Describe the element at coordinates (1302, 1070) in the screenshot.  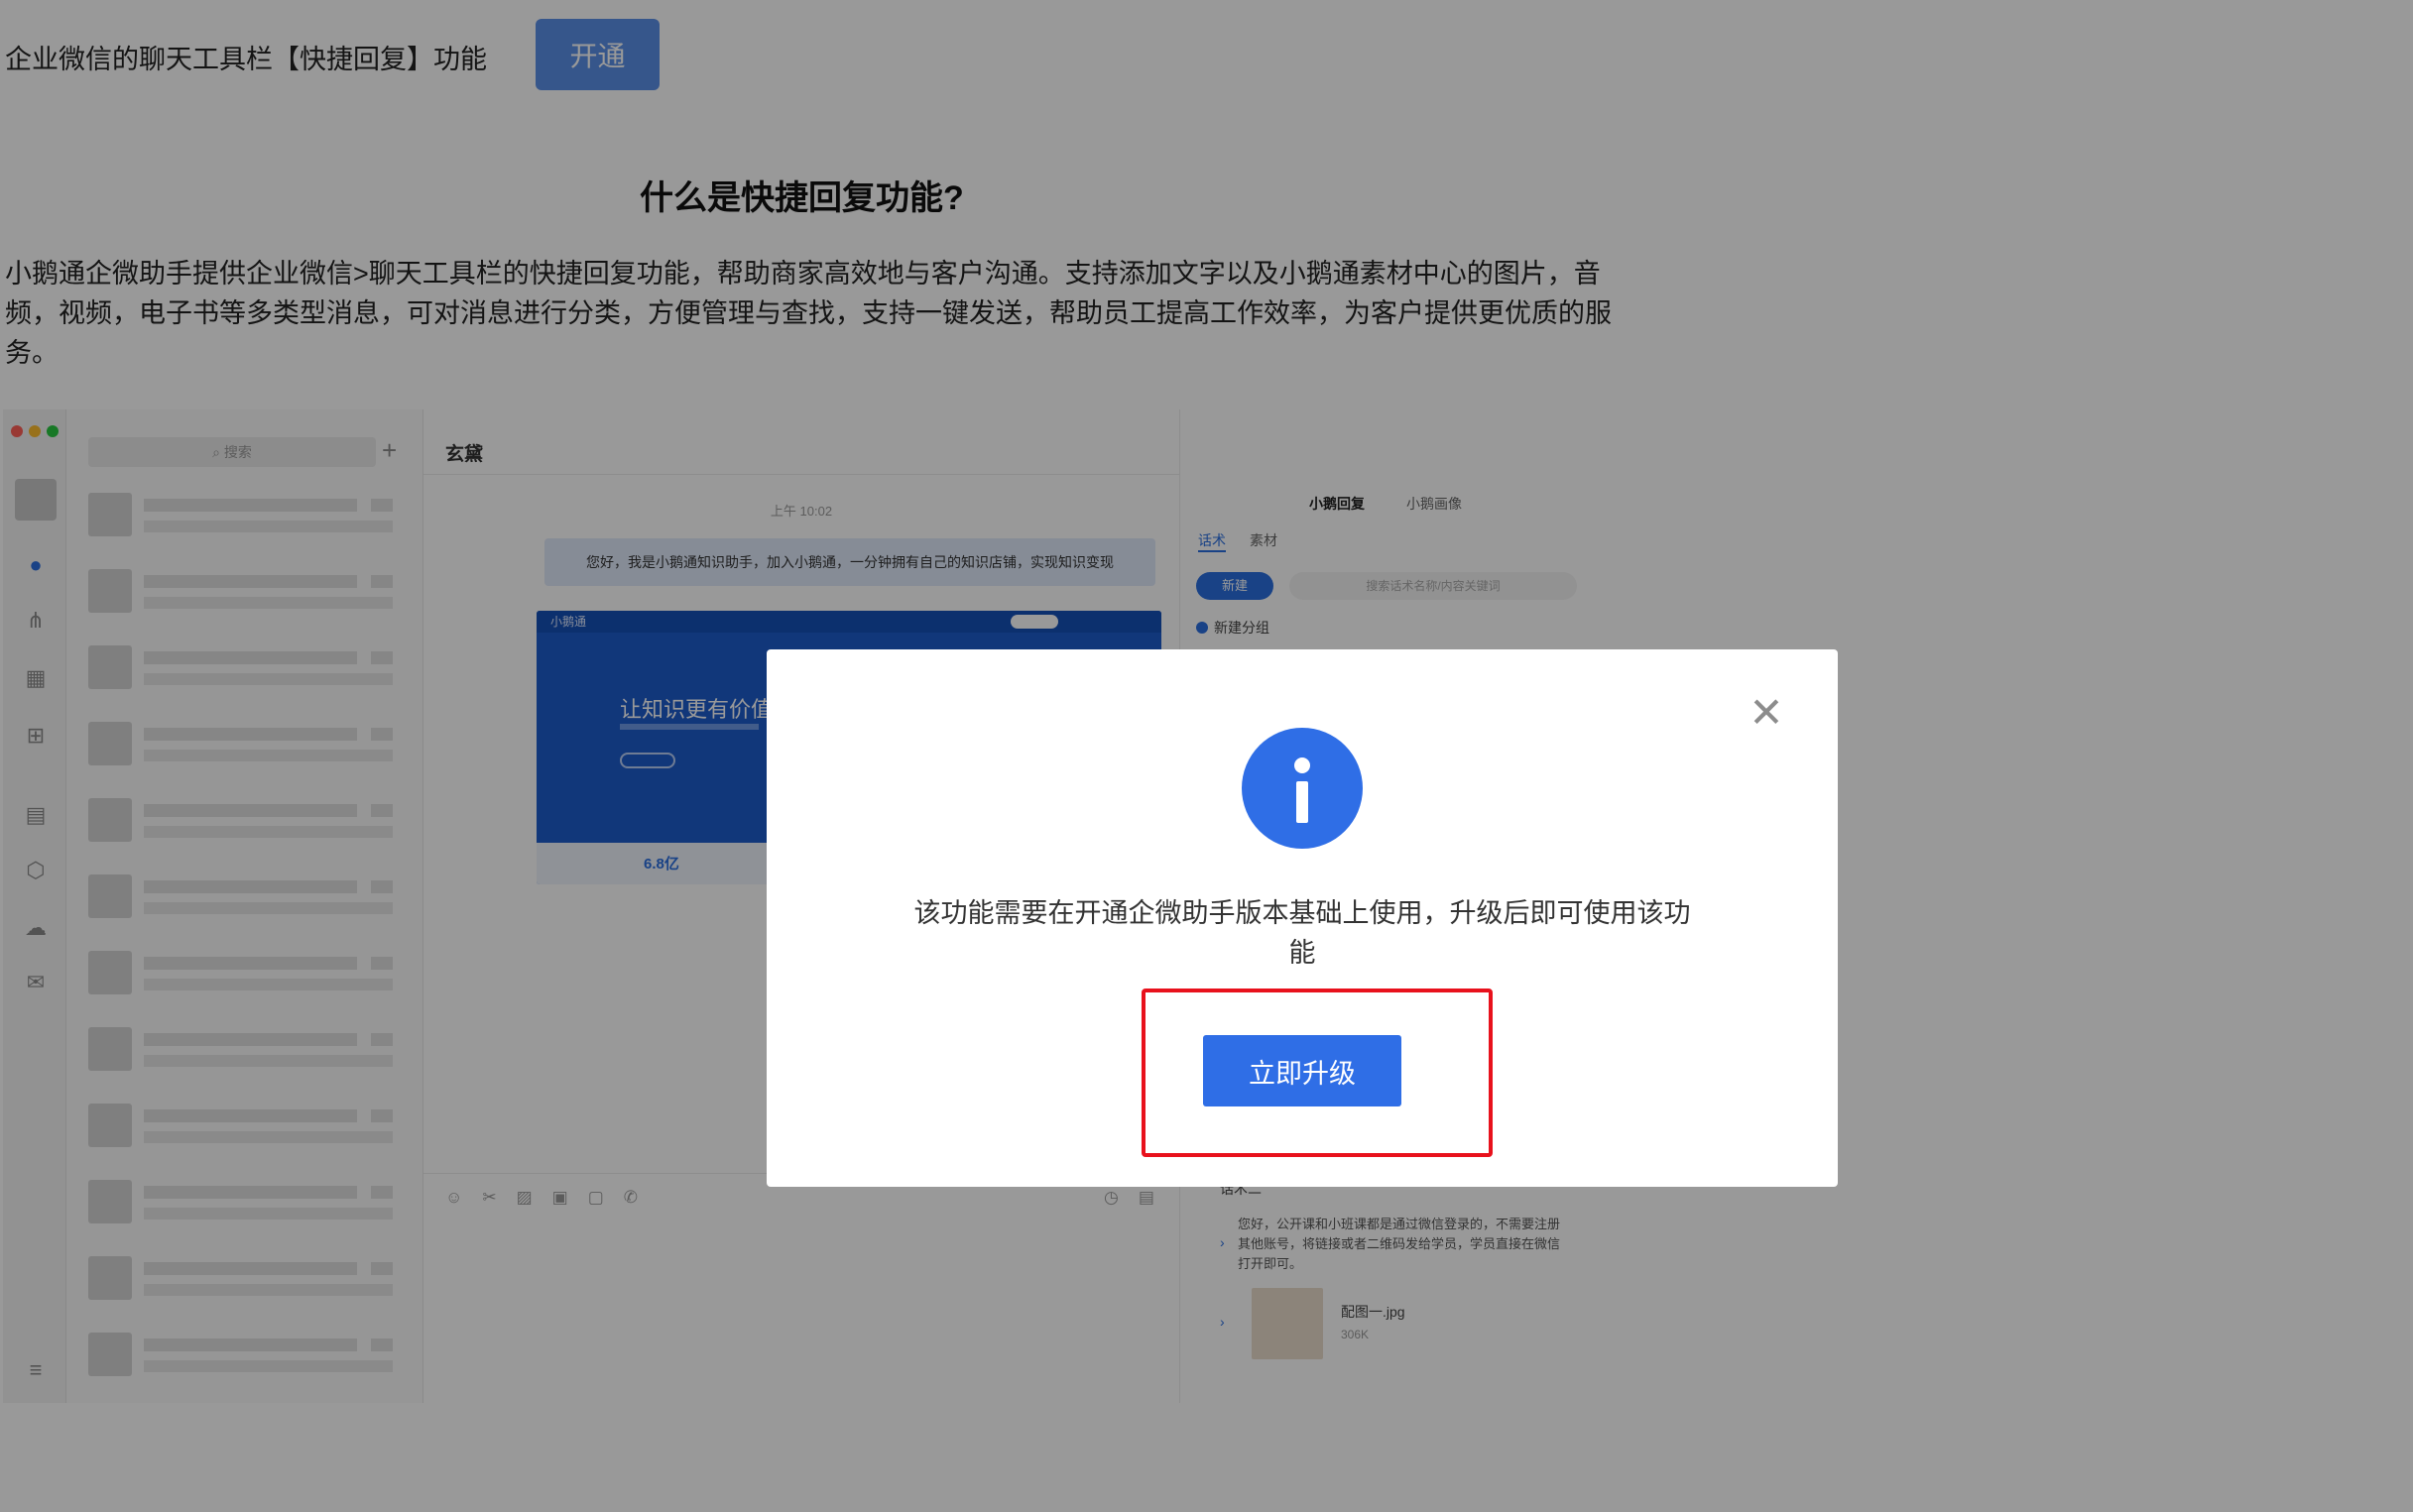
I see `upgrade-now-button: 立即升级` at that location.